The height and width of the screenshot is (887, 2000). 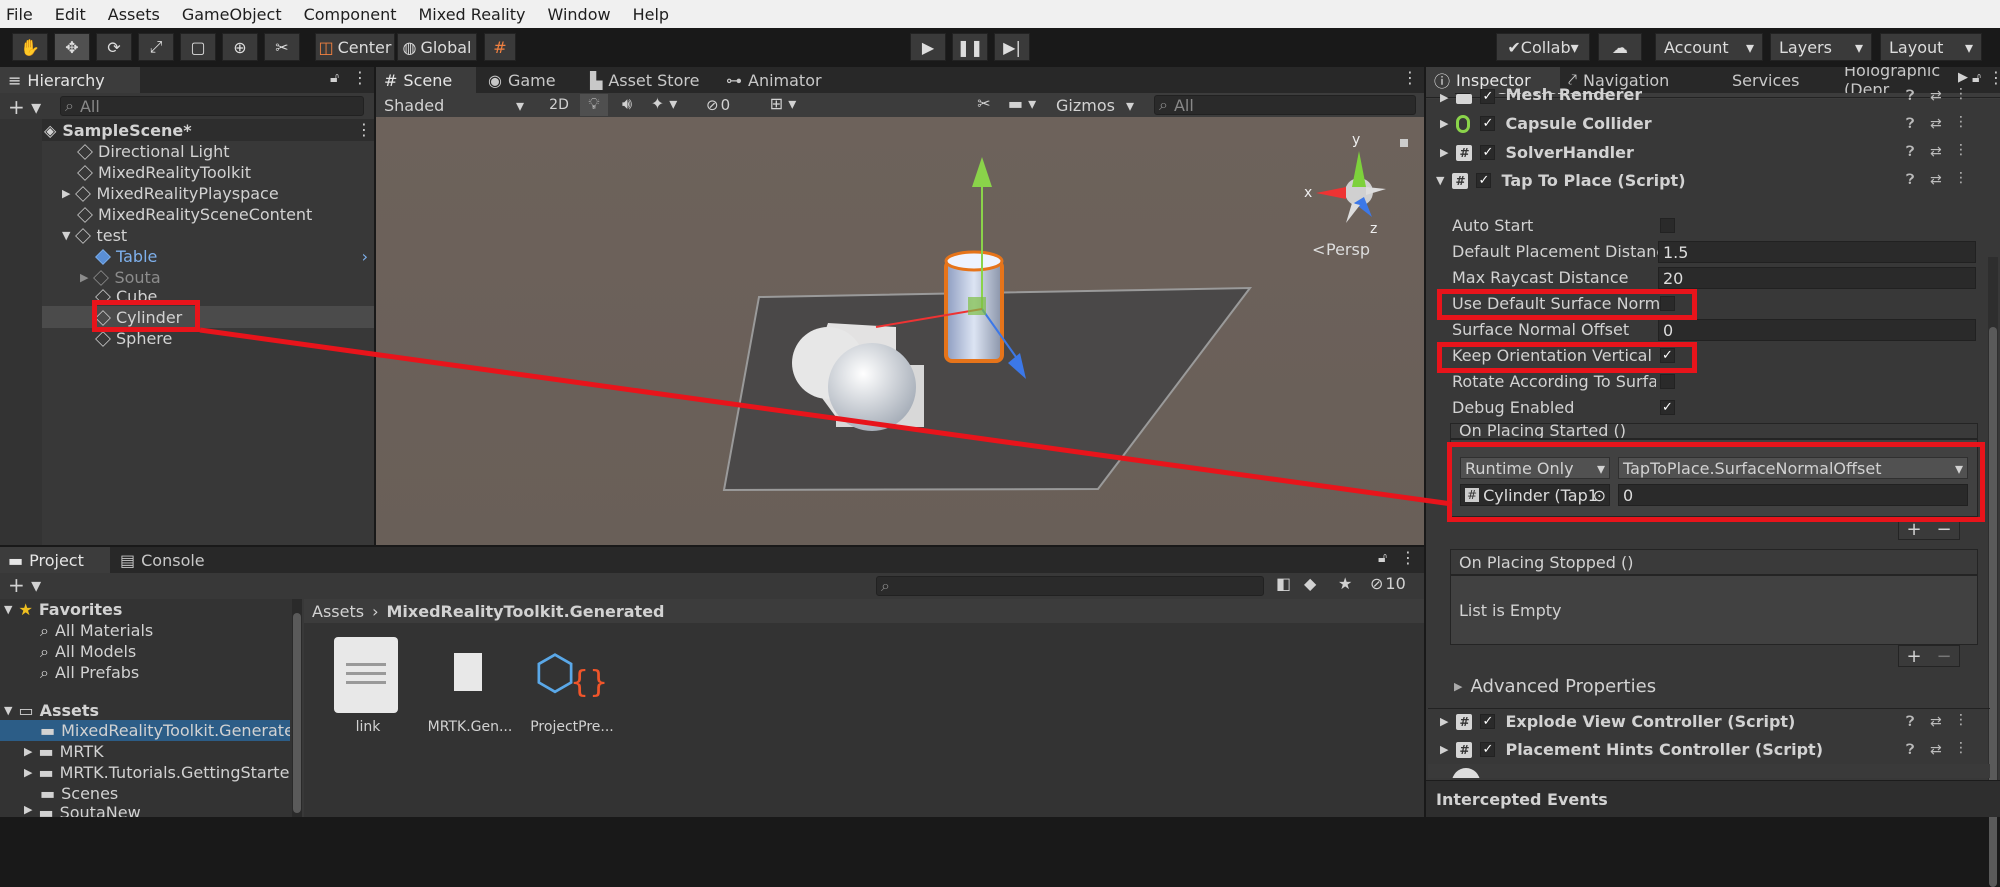 What do you see at coordinates (594, 105) in the screenshot?
I see `lighting-icon: 💡︎` at bounding box center [594, 105].